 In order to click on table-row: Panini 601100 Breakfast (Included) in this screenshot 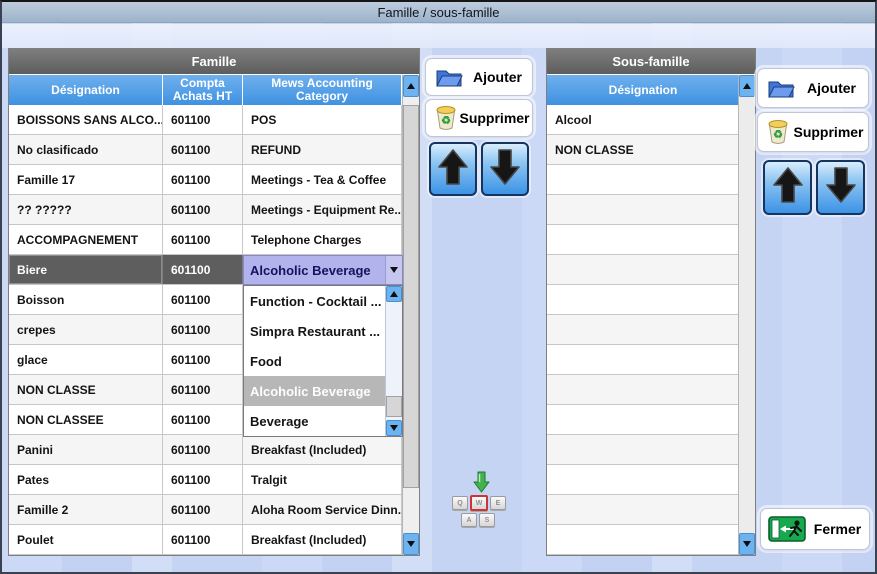, I will do `click(214, 450)`.